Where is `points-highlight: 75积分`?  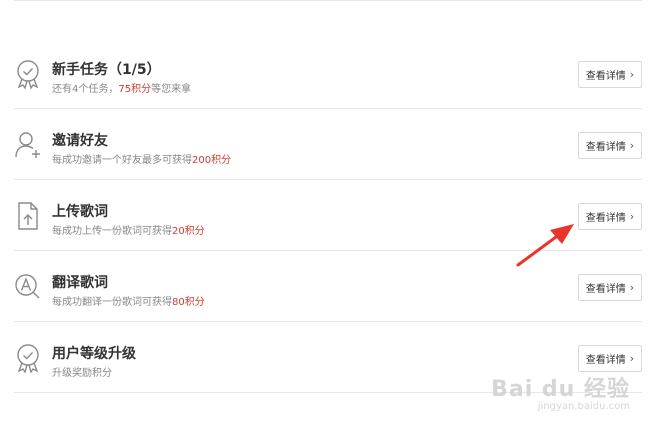
points-highlight: 75积分 is located at coordinates (135, 89).